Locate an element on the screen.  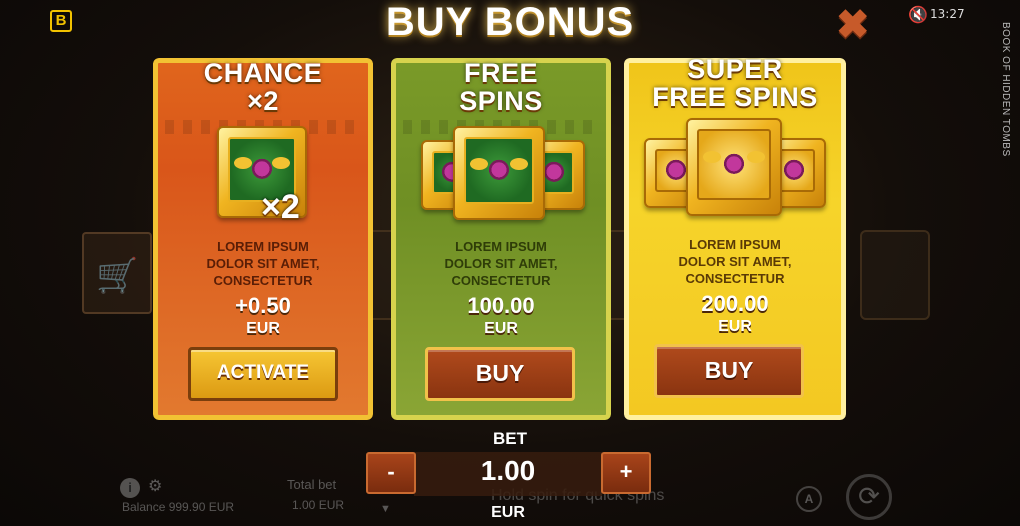
total-bet-label: Total bet is located at coordinates (312, 484).